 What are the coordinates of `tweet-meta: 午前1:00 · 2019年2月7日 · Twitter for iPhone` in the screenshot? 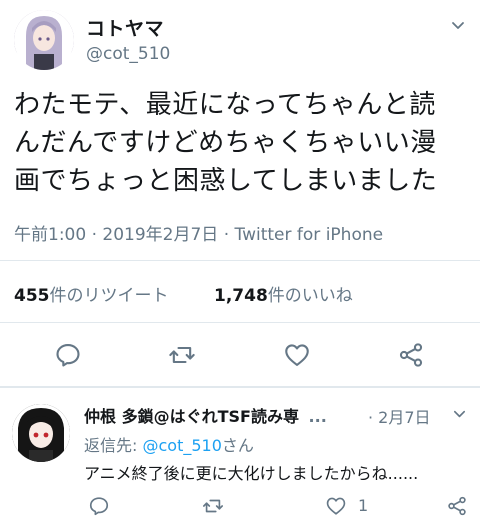 It's located at (199, 235).